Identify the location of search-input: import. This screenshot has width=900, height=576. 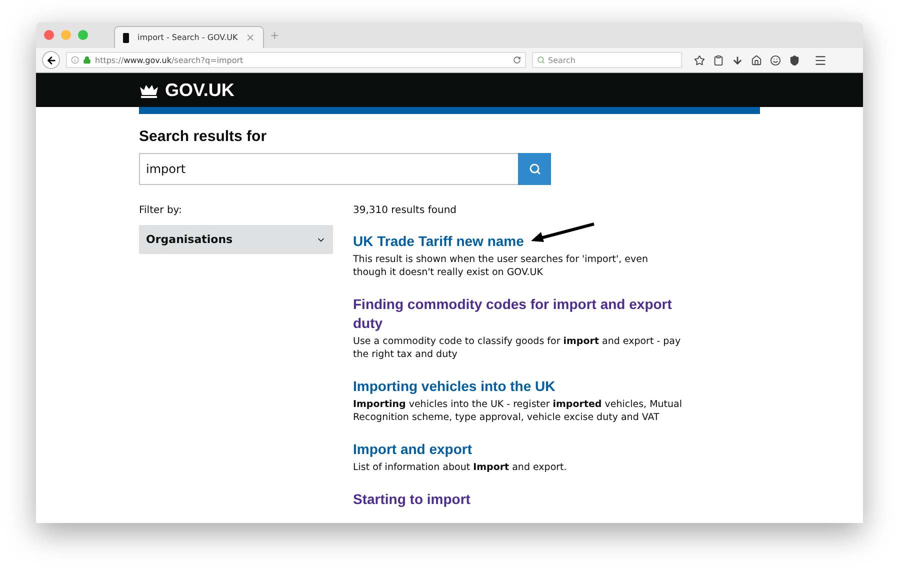
(328, 169).